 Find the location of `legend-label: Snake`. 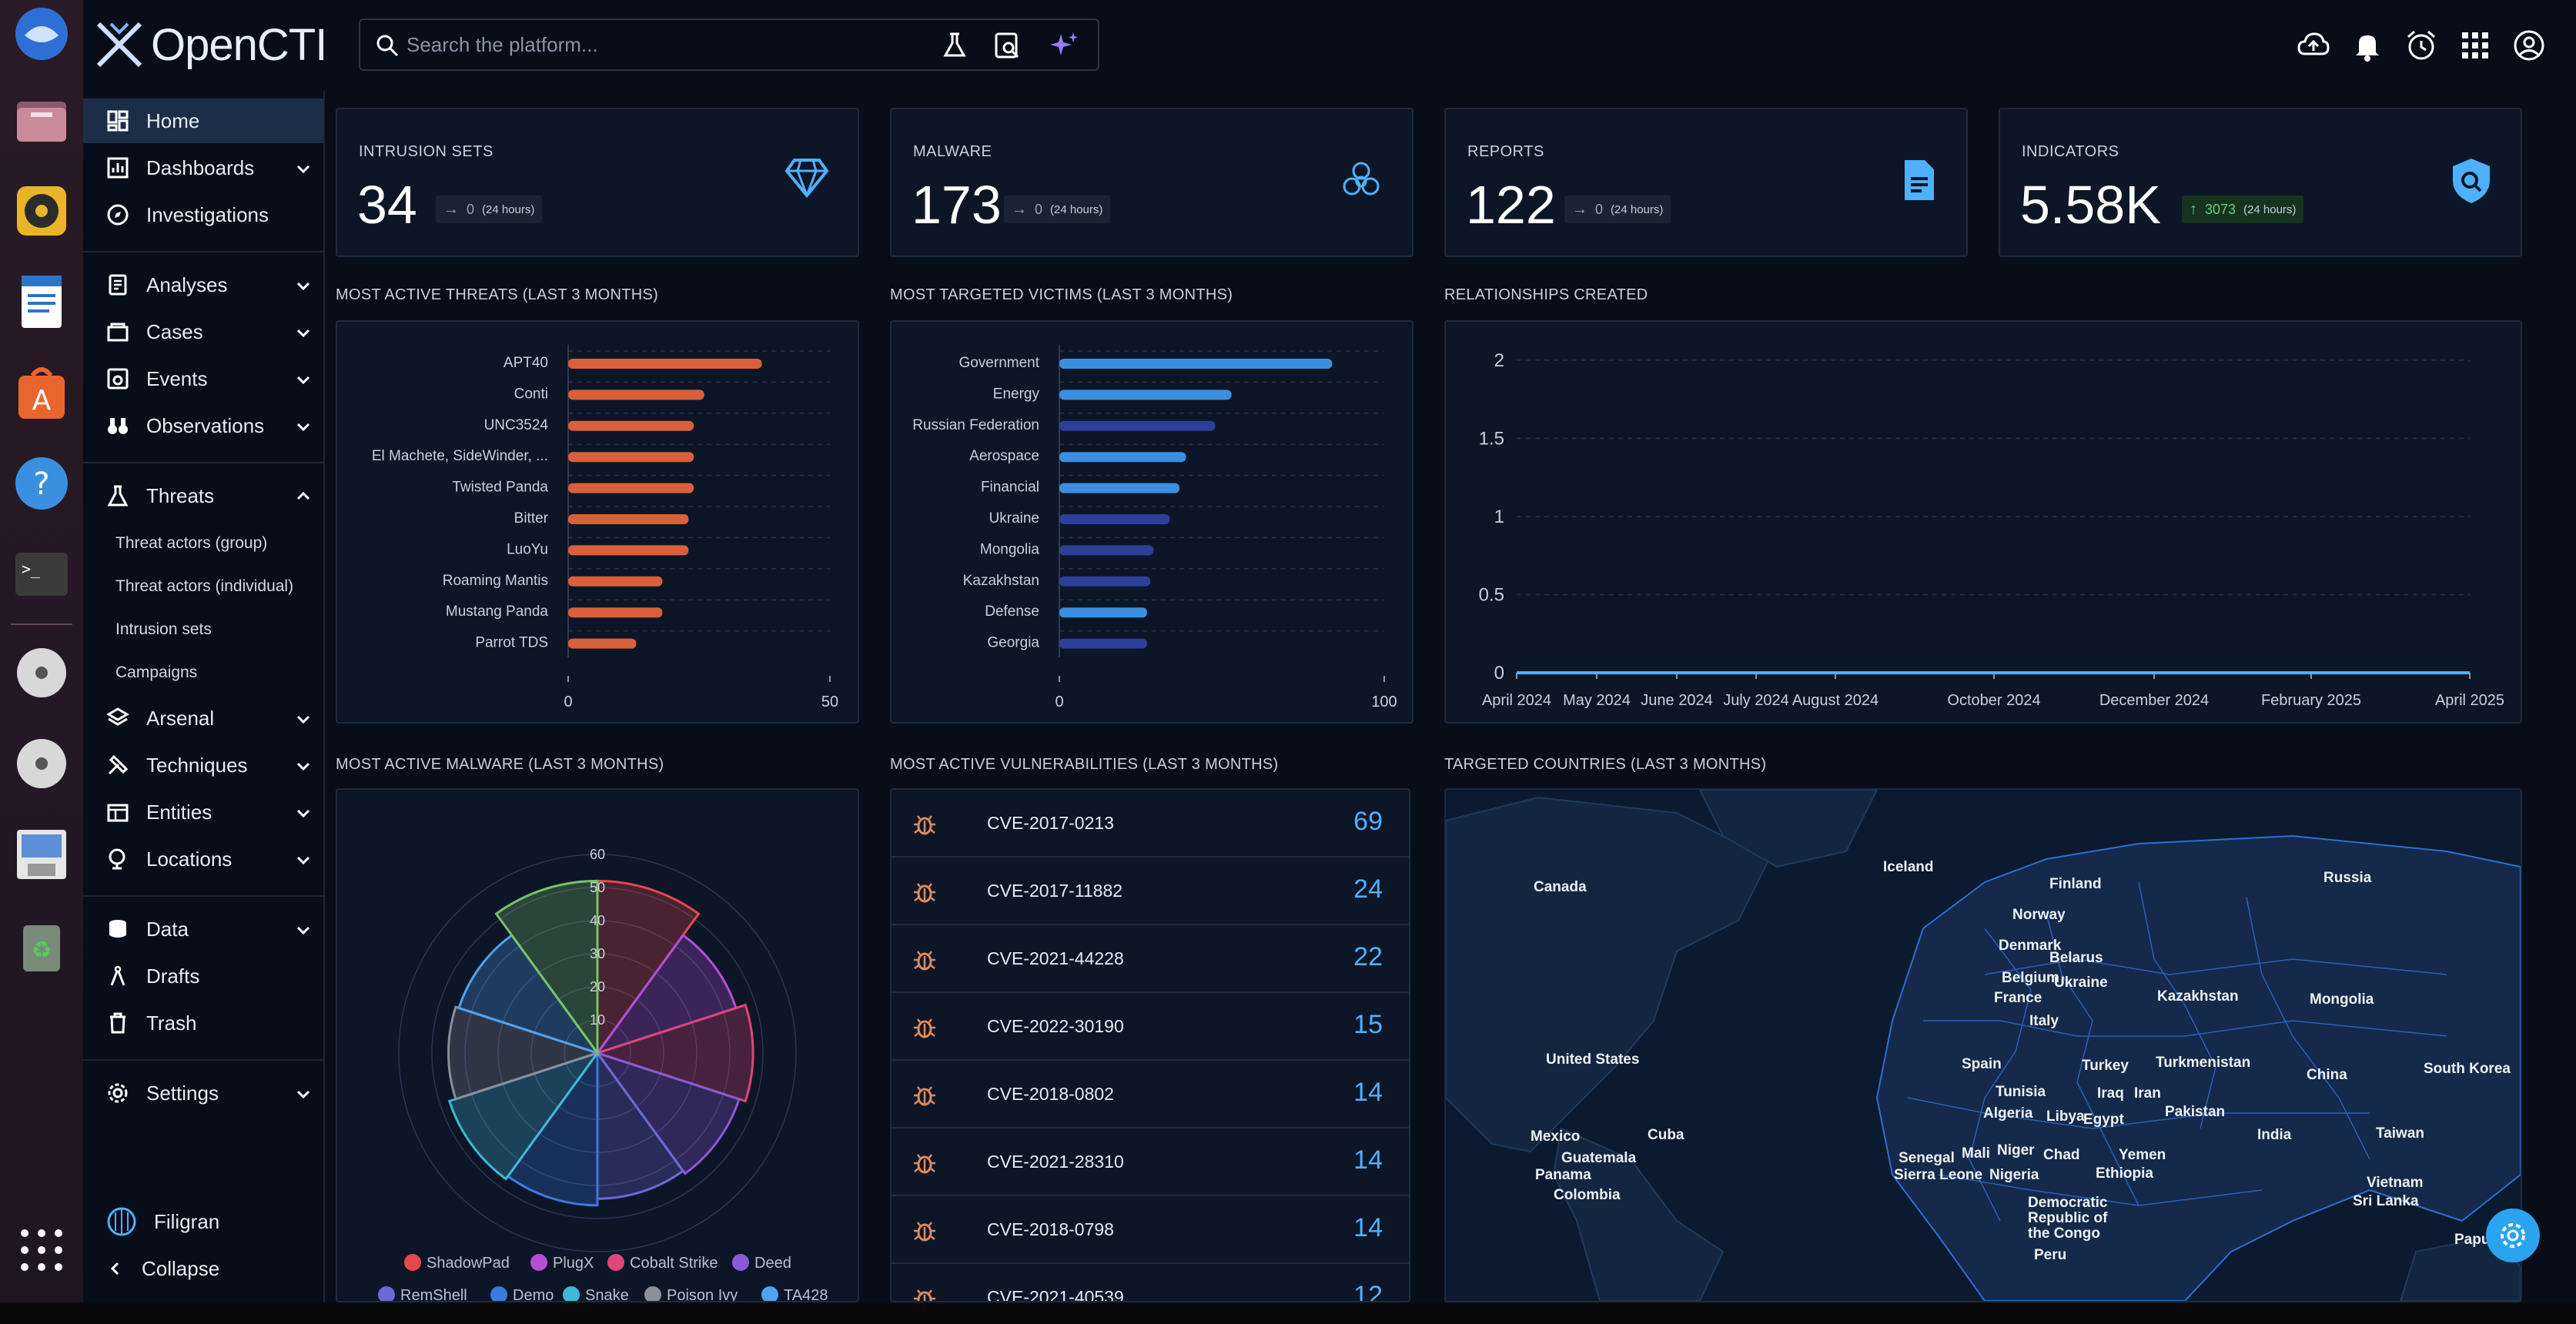

legend-label: Snake is located at coordinates (607, 1294).